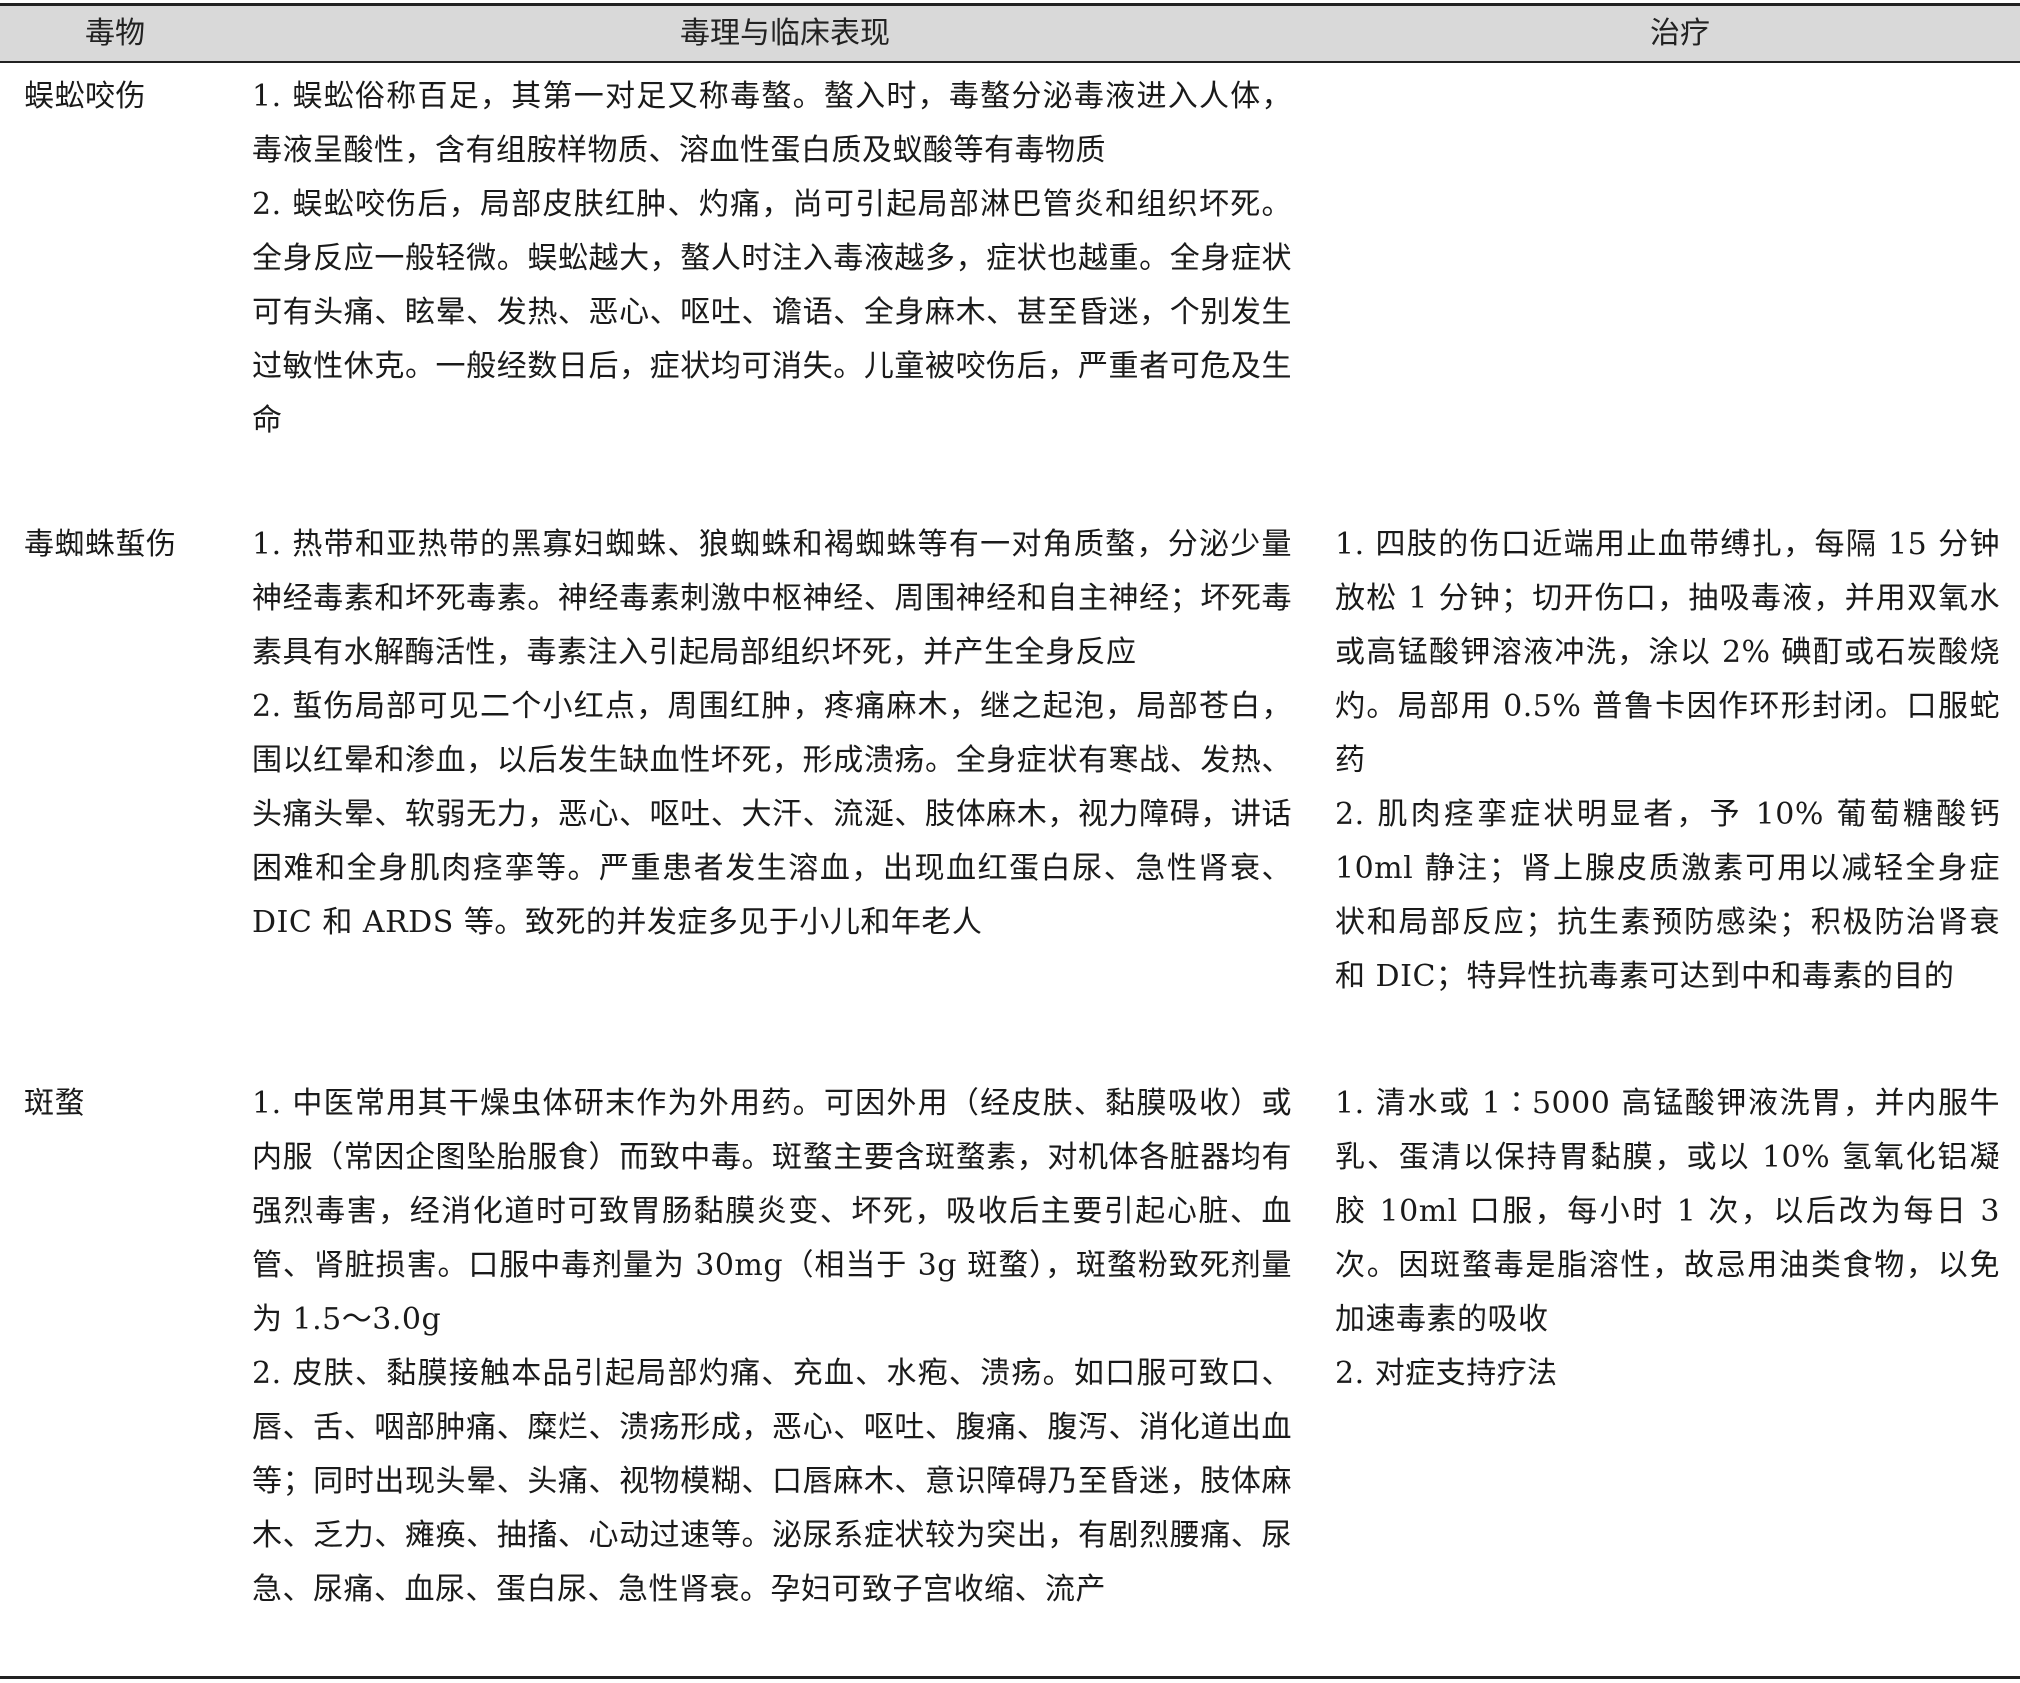  I want to click on bottom-rule, so click(1010, 1677).